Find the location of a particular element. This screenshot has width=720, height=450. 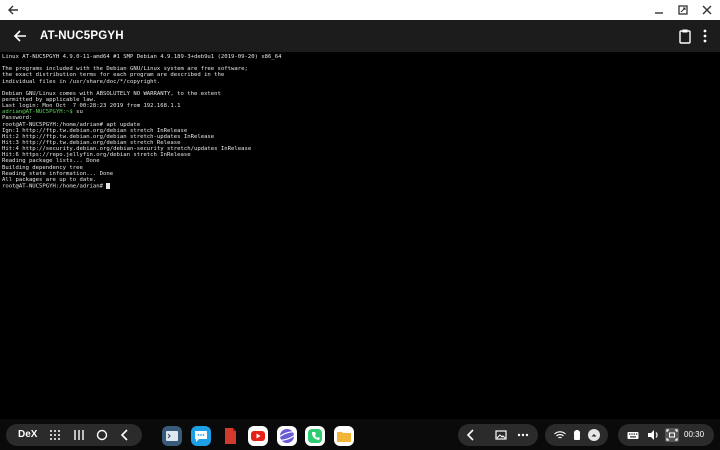

task-switcher-bar is located at coordinates (498, 435).